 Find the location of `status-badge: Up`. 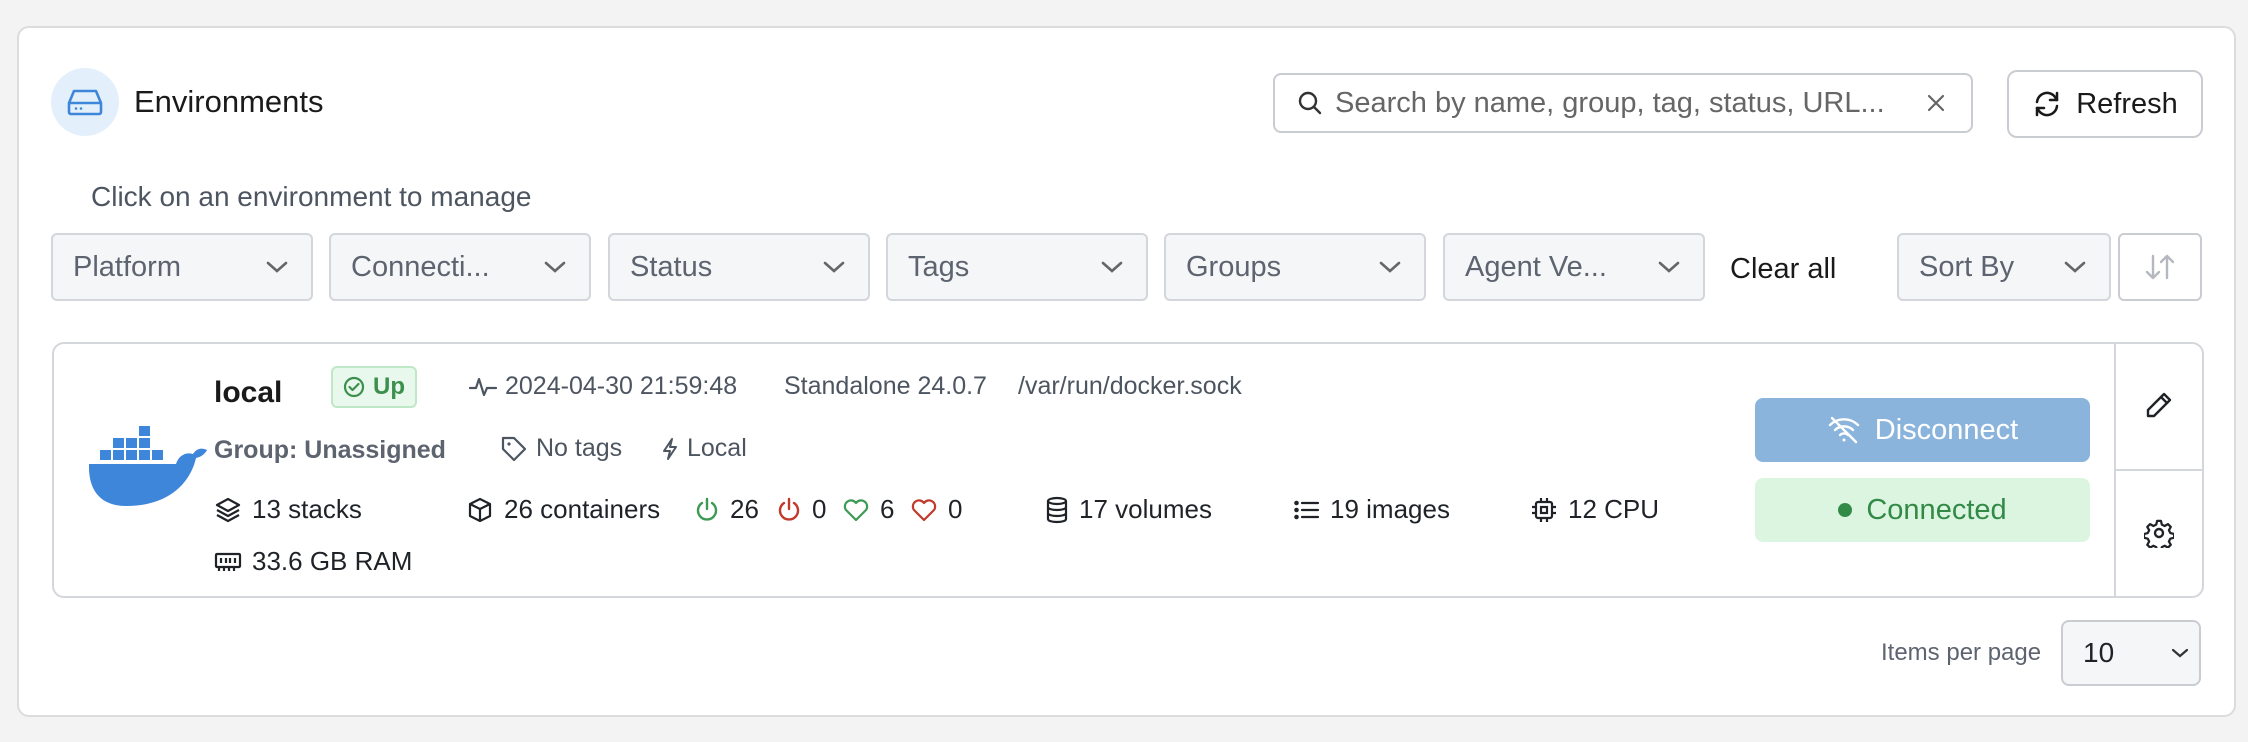

status-badge: Up is located at coordinates (374, 387).